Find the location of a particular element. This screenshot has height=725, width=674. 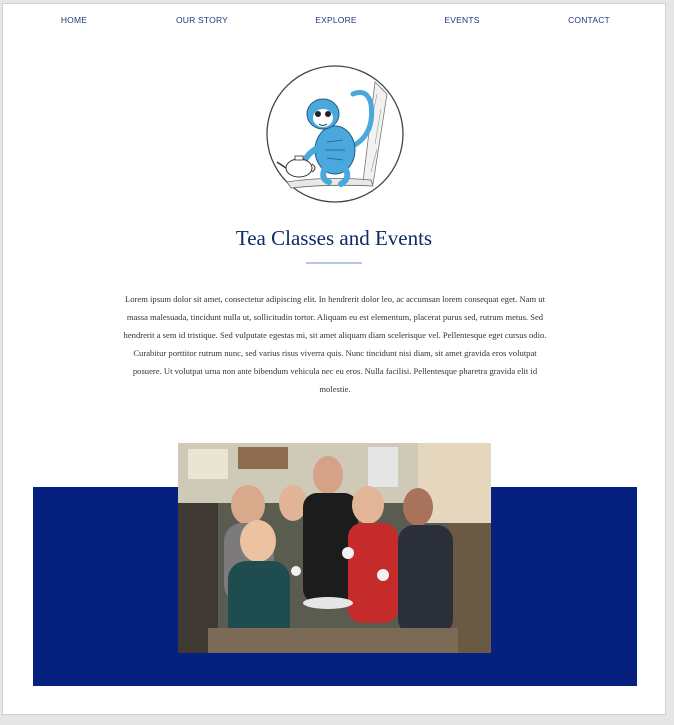

nav-home-link: HOME is located at coordinates (74, 20).